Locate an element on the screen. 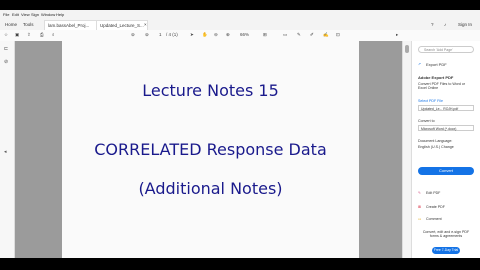 The width and height of the screenshot is (480, 270). star-icon: ☆ is located at coordinates (6, 35).